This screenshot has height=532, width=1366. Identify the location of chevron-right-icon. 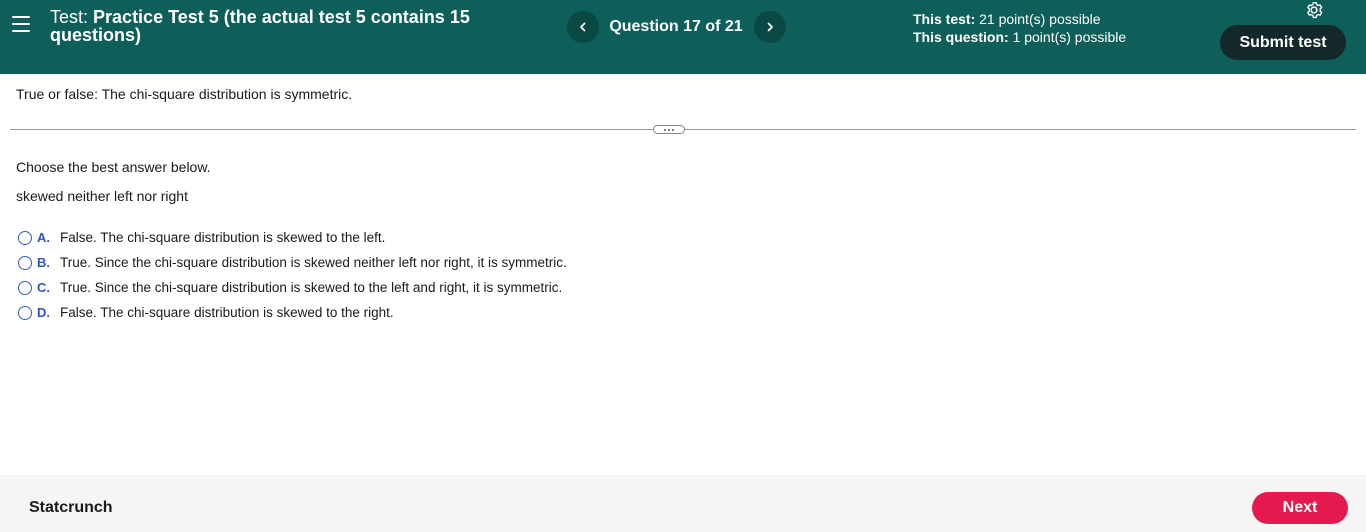
(770, 27).